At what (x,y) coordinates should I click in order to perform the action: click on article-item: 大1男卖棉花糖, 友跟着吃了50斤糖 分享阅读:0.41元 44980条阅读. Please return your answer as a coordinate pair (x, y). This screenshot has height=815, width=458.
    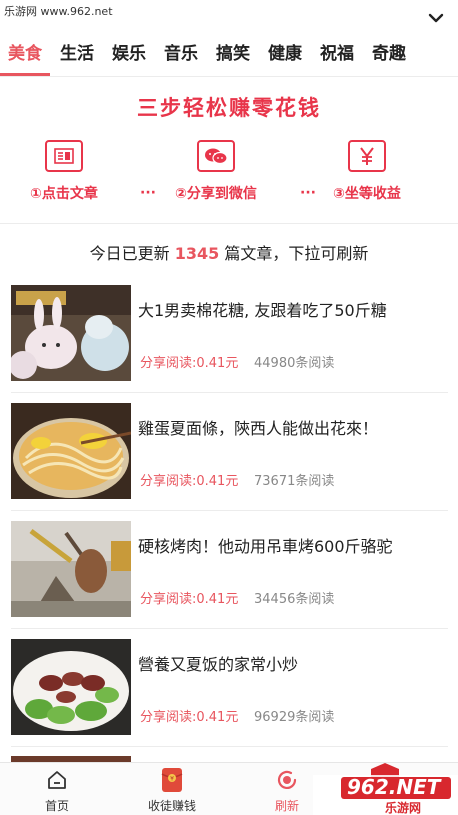
    Looking at the image, I should click on (229, 334).